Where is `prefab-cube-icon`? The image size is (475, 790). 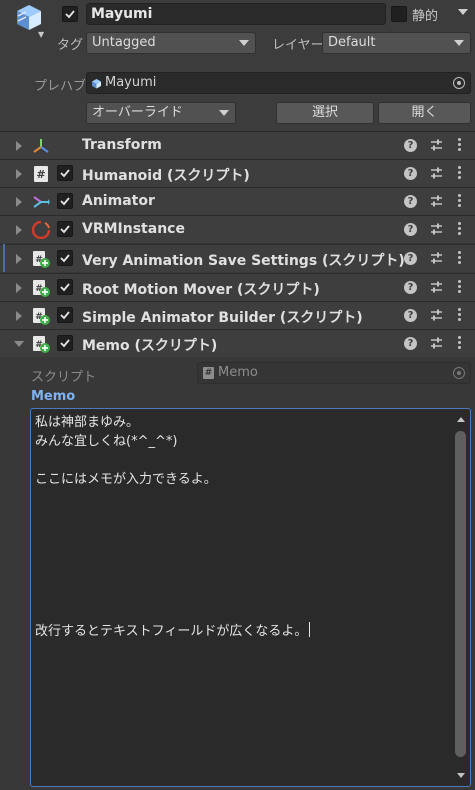 prefab-cube-icon is located at coordinates (96, 84).